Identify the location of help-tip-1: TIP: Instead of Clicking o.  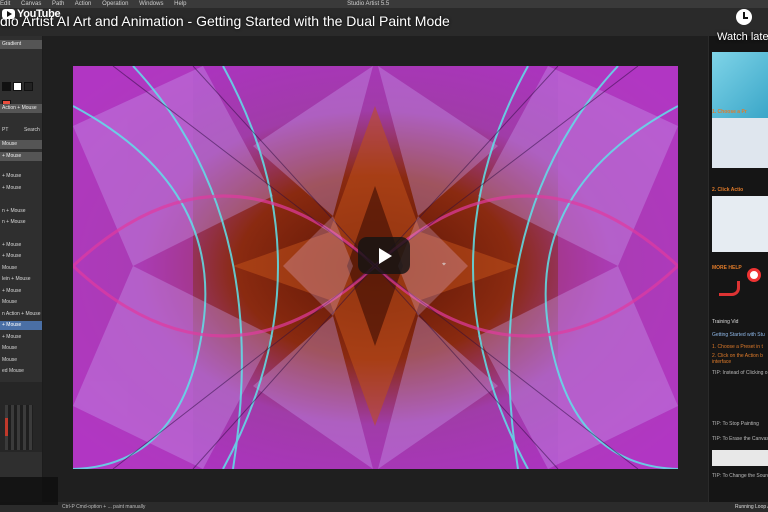
(740, 373).